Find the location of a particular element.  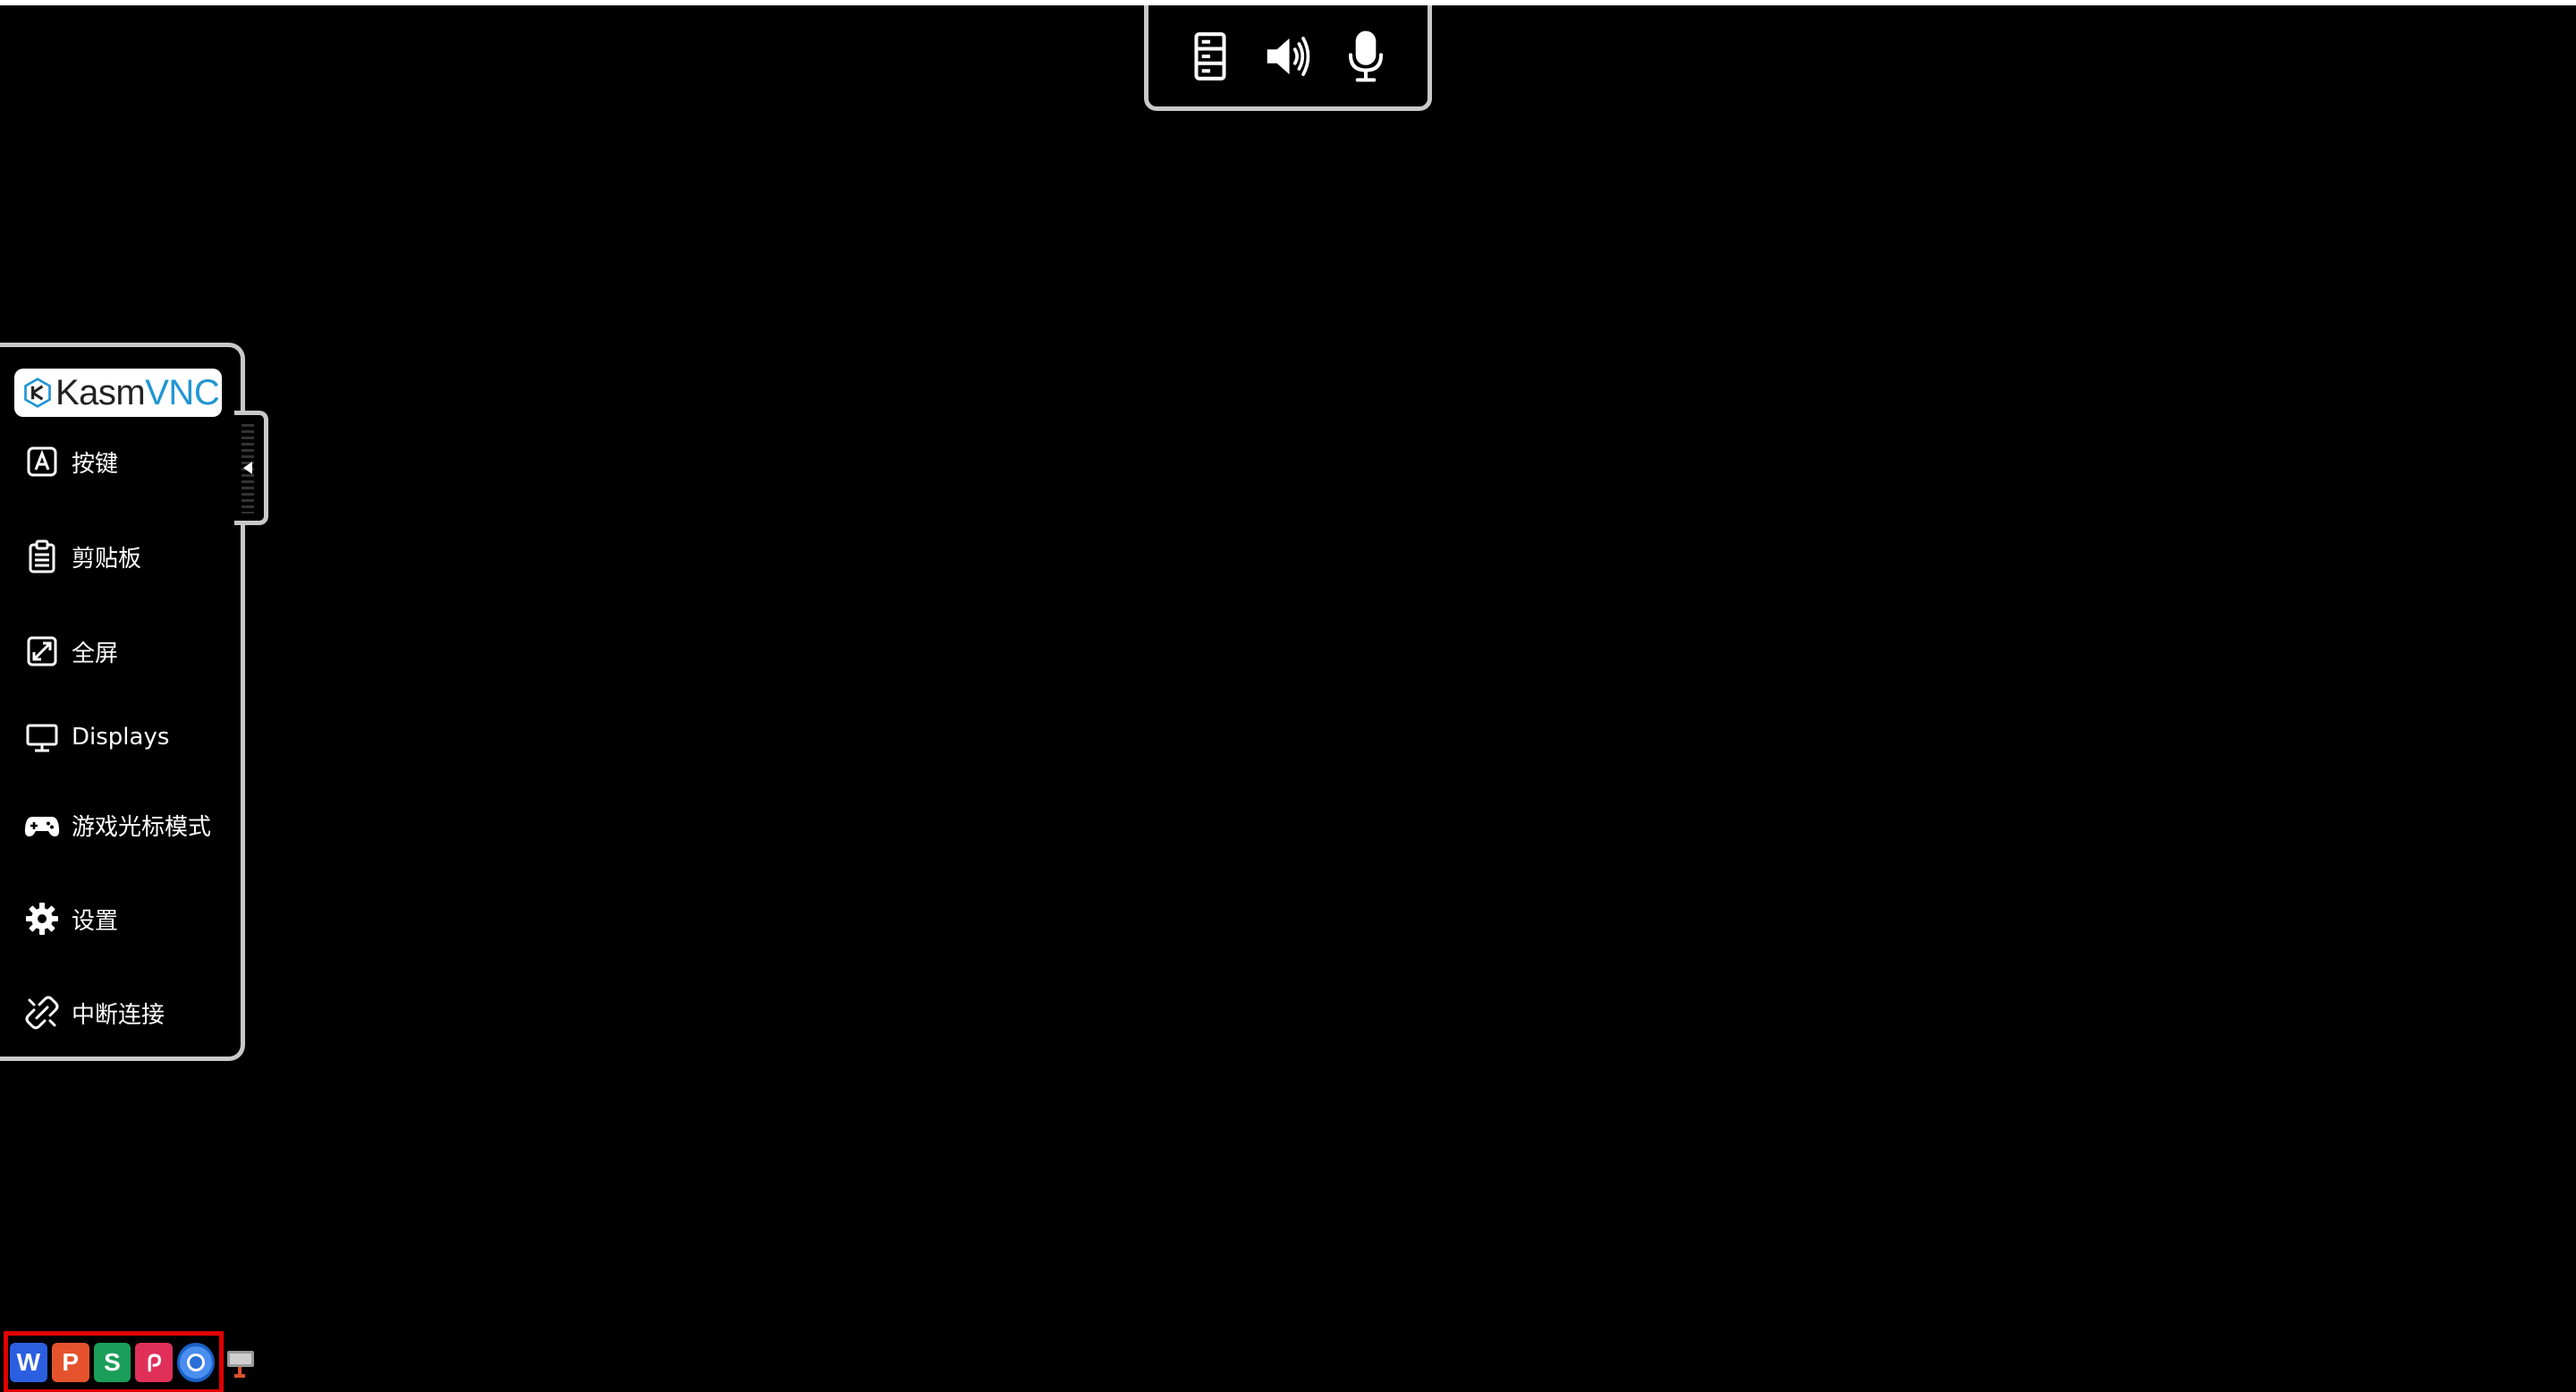

fullscreen-icon is located at coordinates (42, 651).